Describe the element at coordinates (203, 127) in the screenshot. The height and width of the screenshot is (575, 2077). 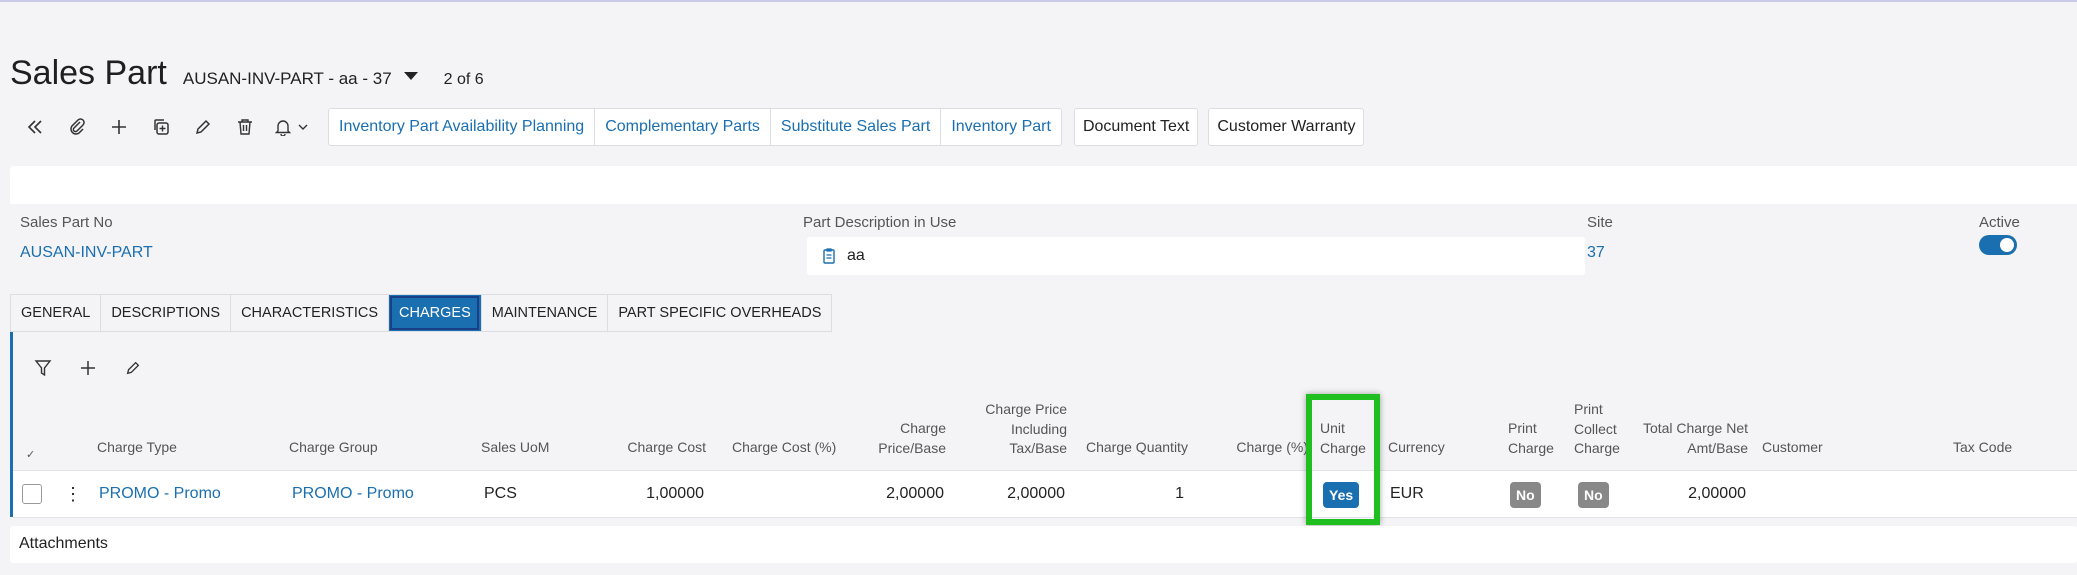
I see `edit-icon` at that location.